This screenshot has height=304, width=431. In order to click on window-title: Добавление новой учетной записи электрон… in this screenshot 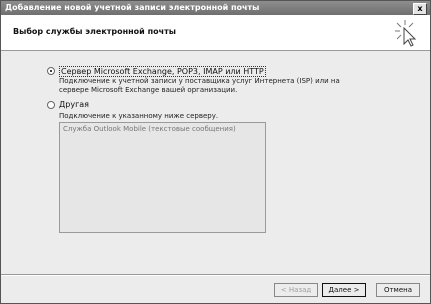, I will do `click(132, 7)`.